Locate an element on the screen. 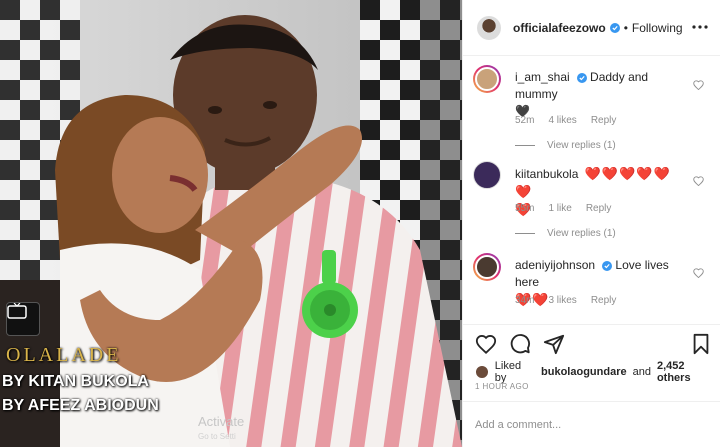 Image resolution: width=720 pixels, height=447 pixels. tv-logo-icon is located at coordinates (23, 319).